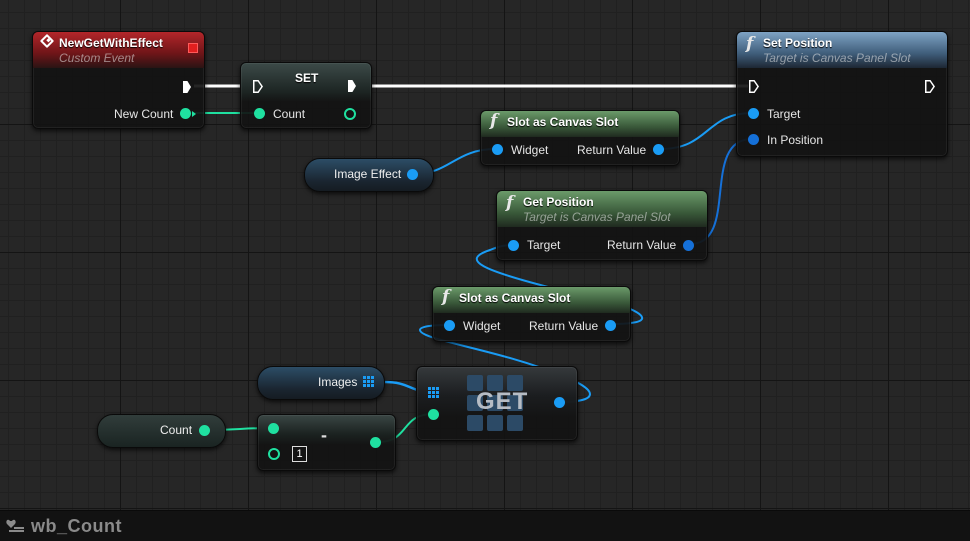  I want to click on set-node-title: SET, so click(307, 78).